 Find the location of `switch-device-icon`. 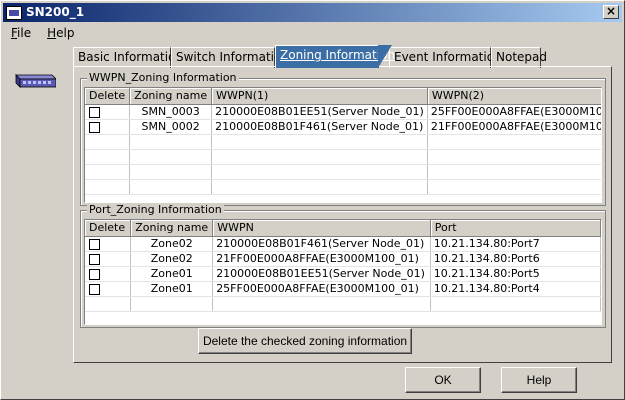

switch-device-icon is located at coordinates (35, 81).